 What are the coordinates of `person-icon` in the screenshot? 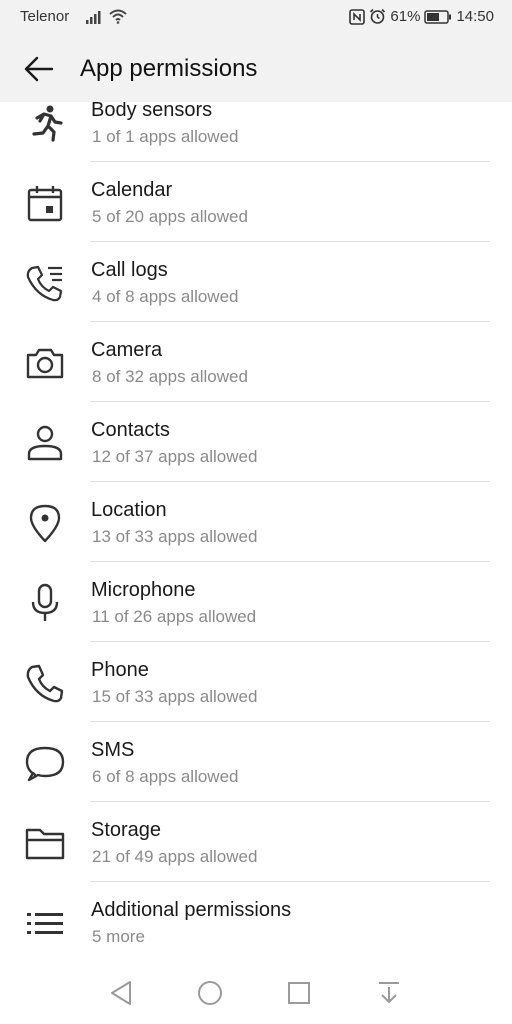 It's located at (45, 443).